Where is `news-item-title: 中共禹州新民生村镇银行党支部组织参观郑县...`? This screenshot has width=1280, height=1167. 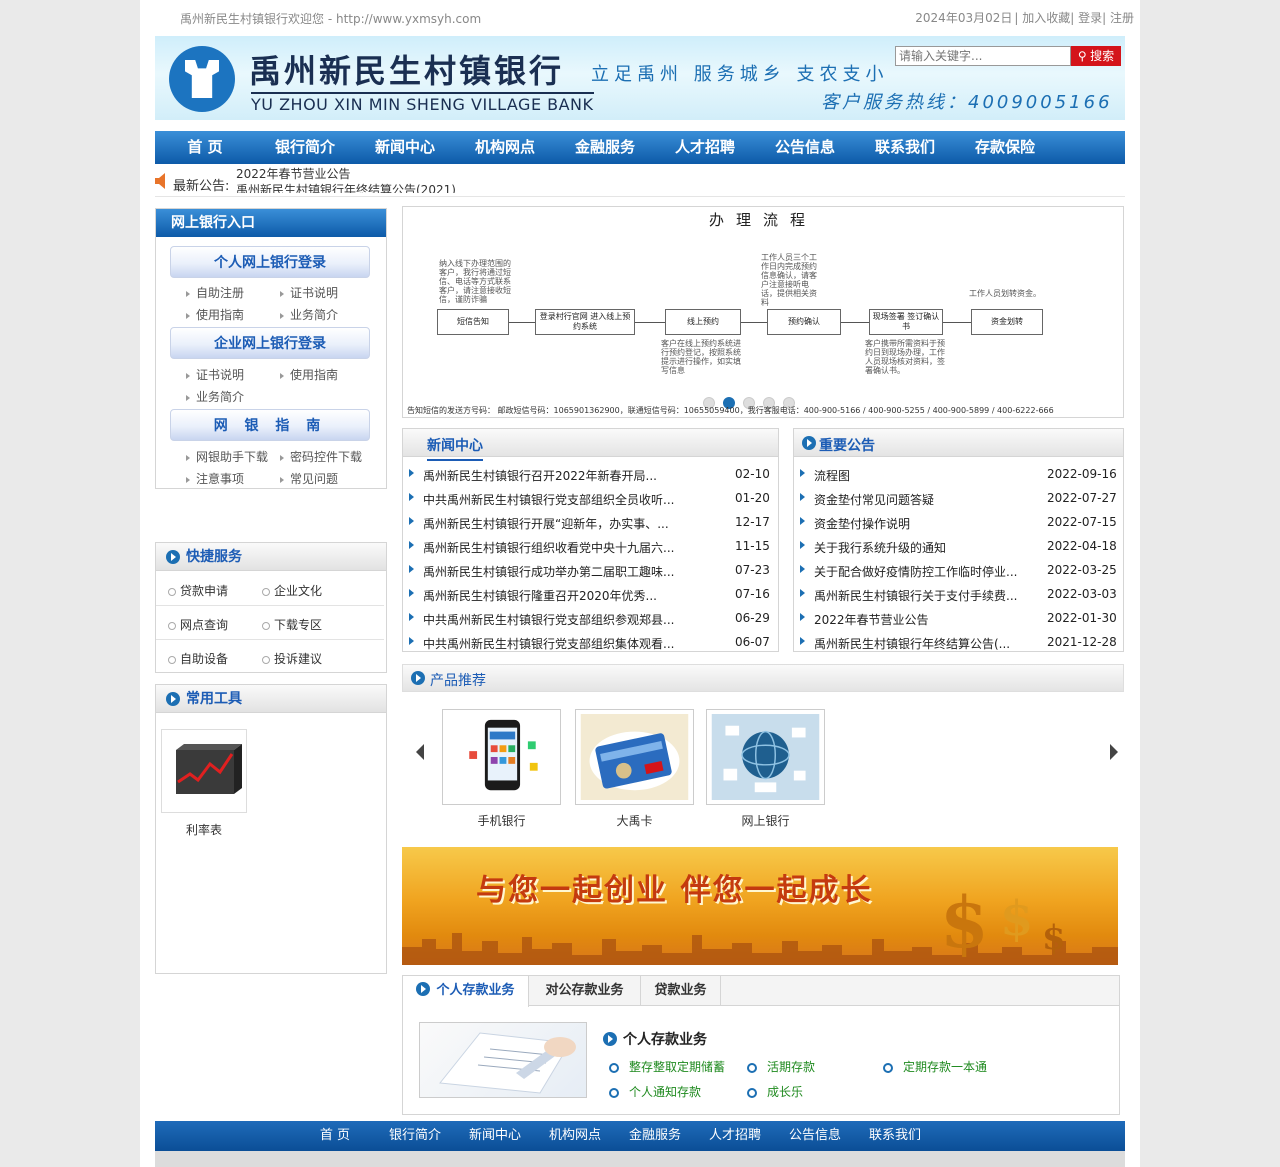 news-item-title: 中共禹州新民生村镇银行党支部组织参观郑县... is located at coordinates (549, 620).